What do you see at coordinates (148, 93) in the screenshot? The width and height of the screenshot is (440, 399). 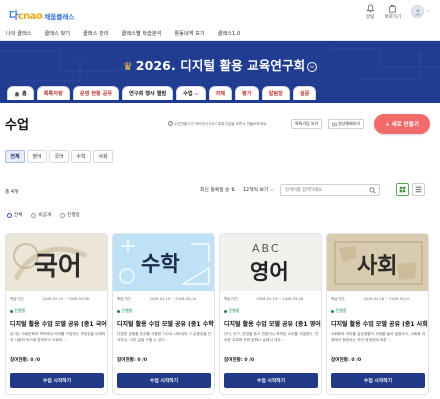 I see `tab-event-album: 연구회 행사 앨범` at bounding box center [148, 93].